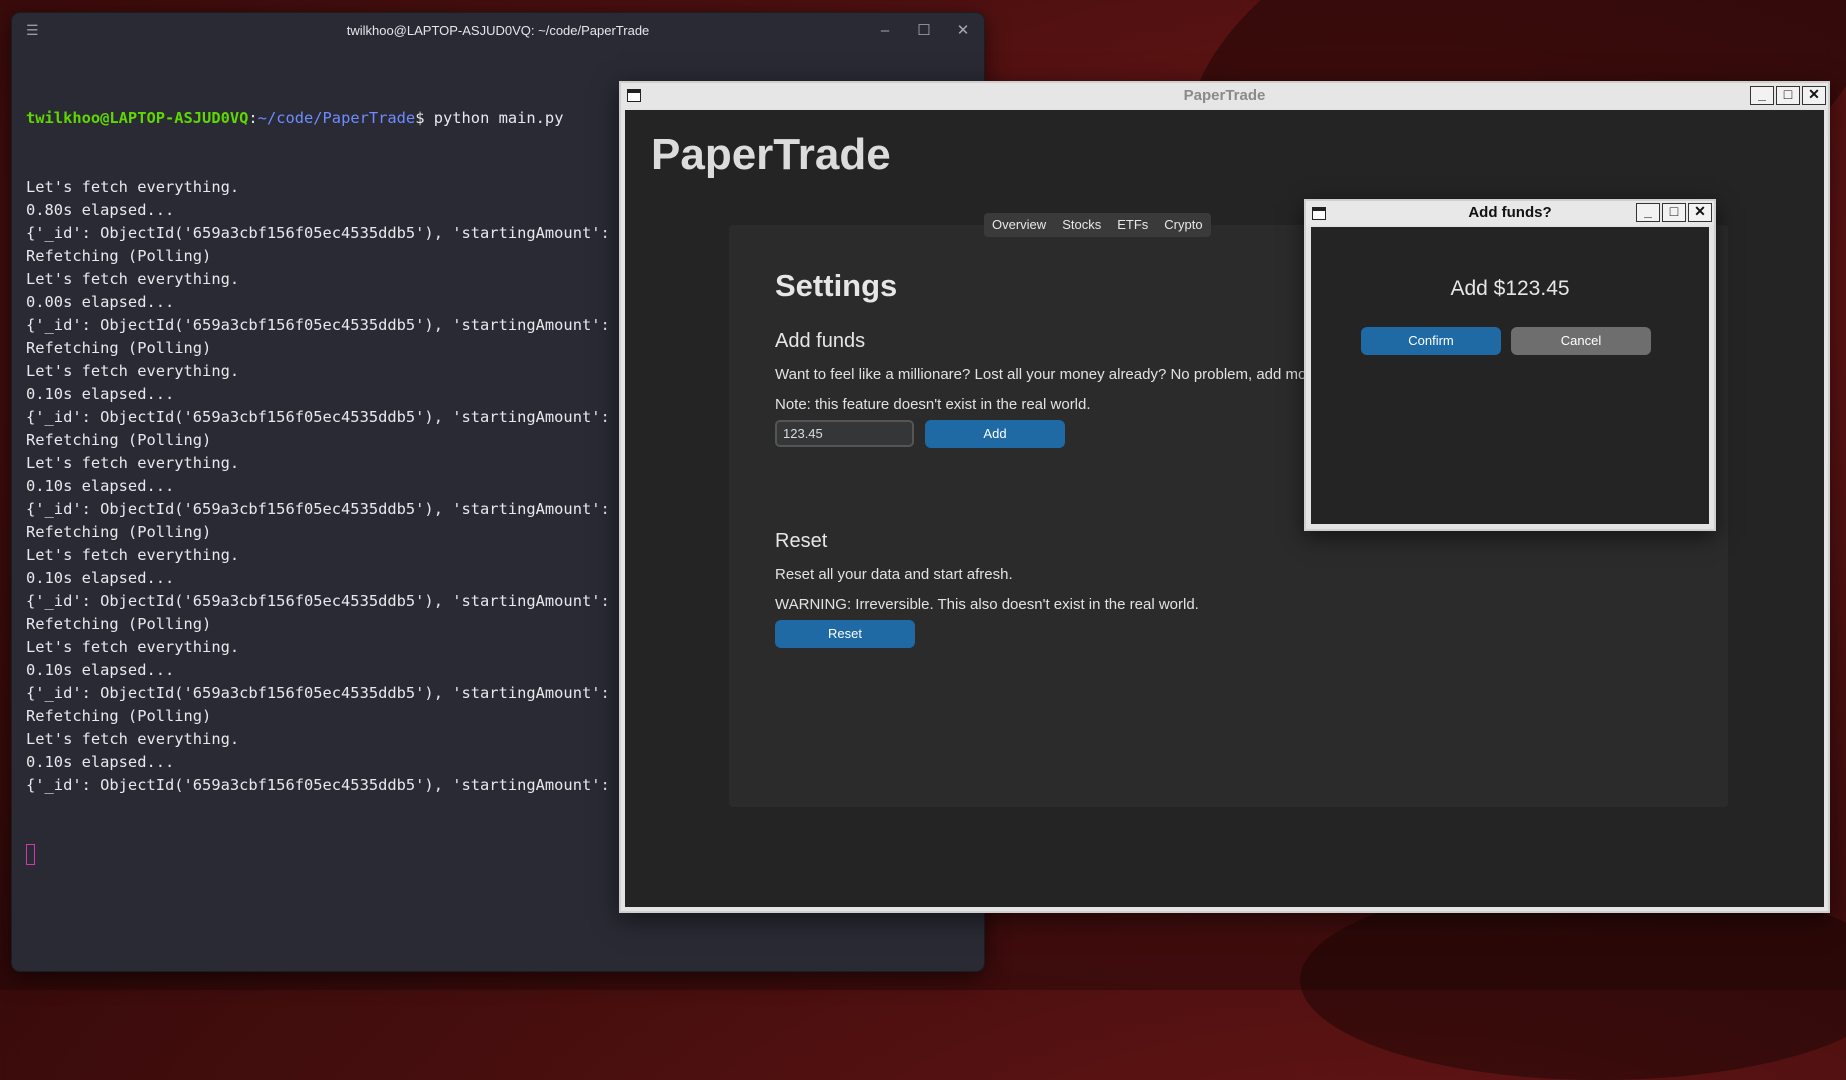  I want to click on terminal-cursor, so click(30, 854).